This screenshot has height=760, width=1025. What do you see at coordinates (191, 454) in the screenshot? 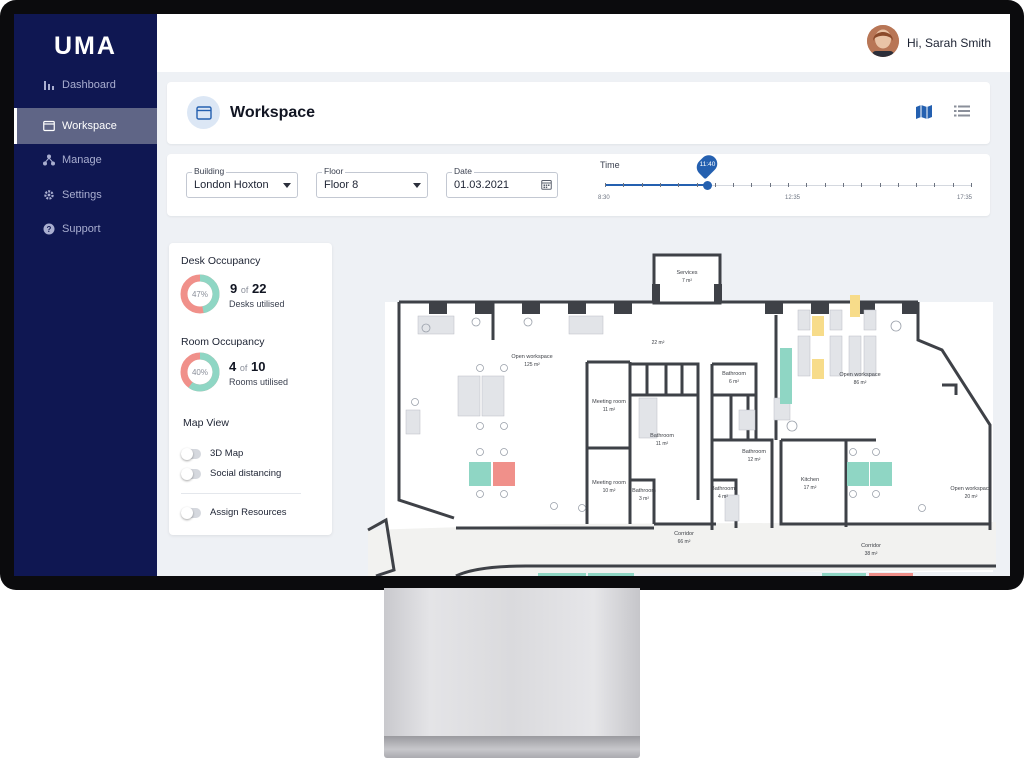
I see `3d-map-toggle` at bounding box center [191, 454].